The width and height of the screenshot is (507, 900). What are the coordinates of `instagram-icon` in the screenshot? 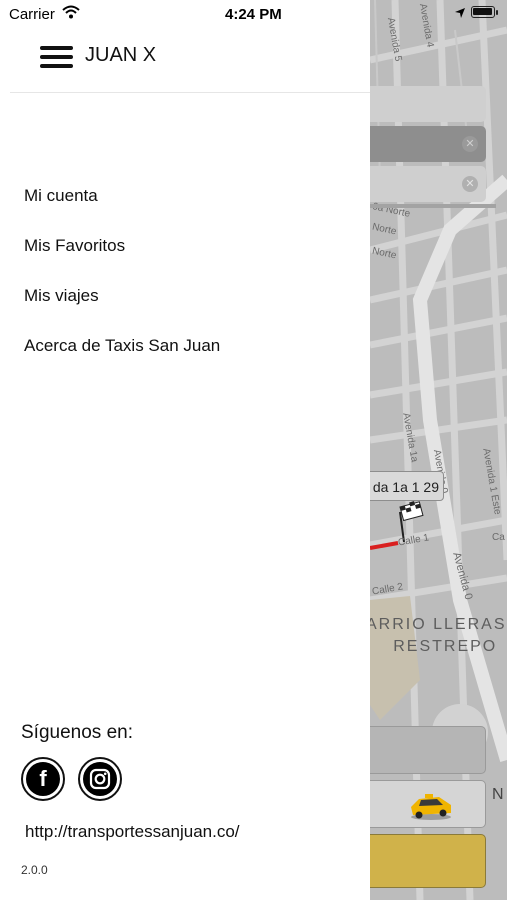 It's located at (100, 779).